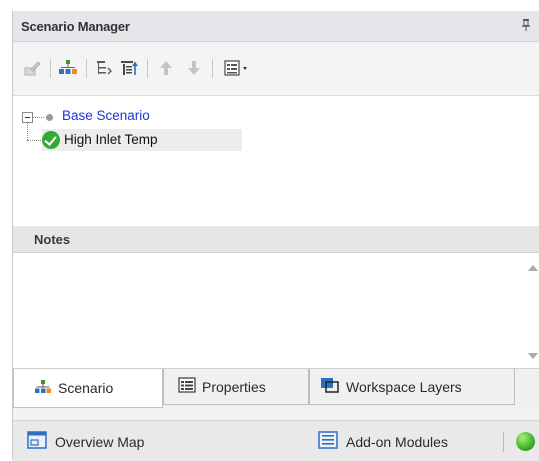 The image size is (539, 461). Describe the element at coordinates (276, 239) in the screenshot. I see `notes-header: Notes` at that location.